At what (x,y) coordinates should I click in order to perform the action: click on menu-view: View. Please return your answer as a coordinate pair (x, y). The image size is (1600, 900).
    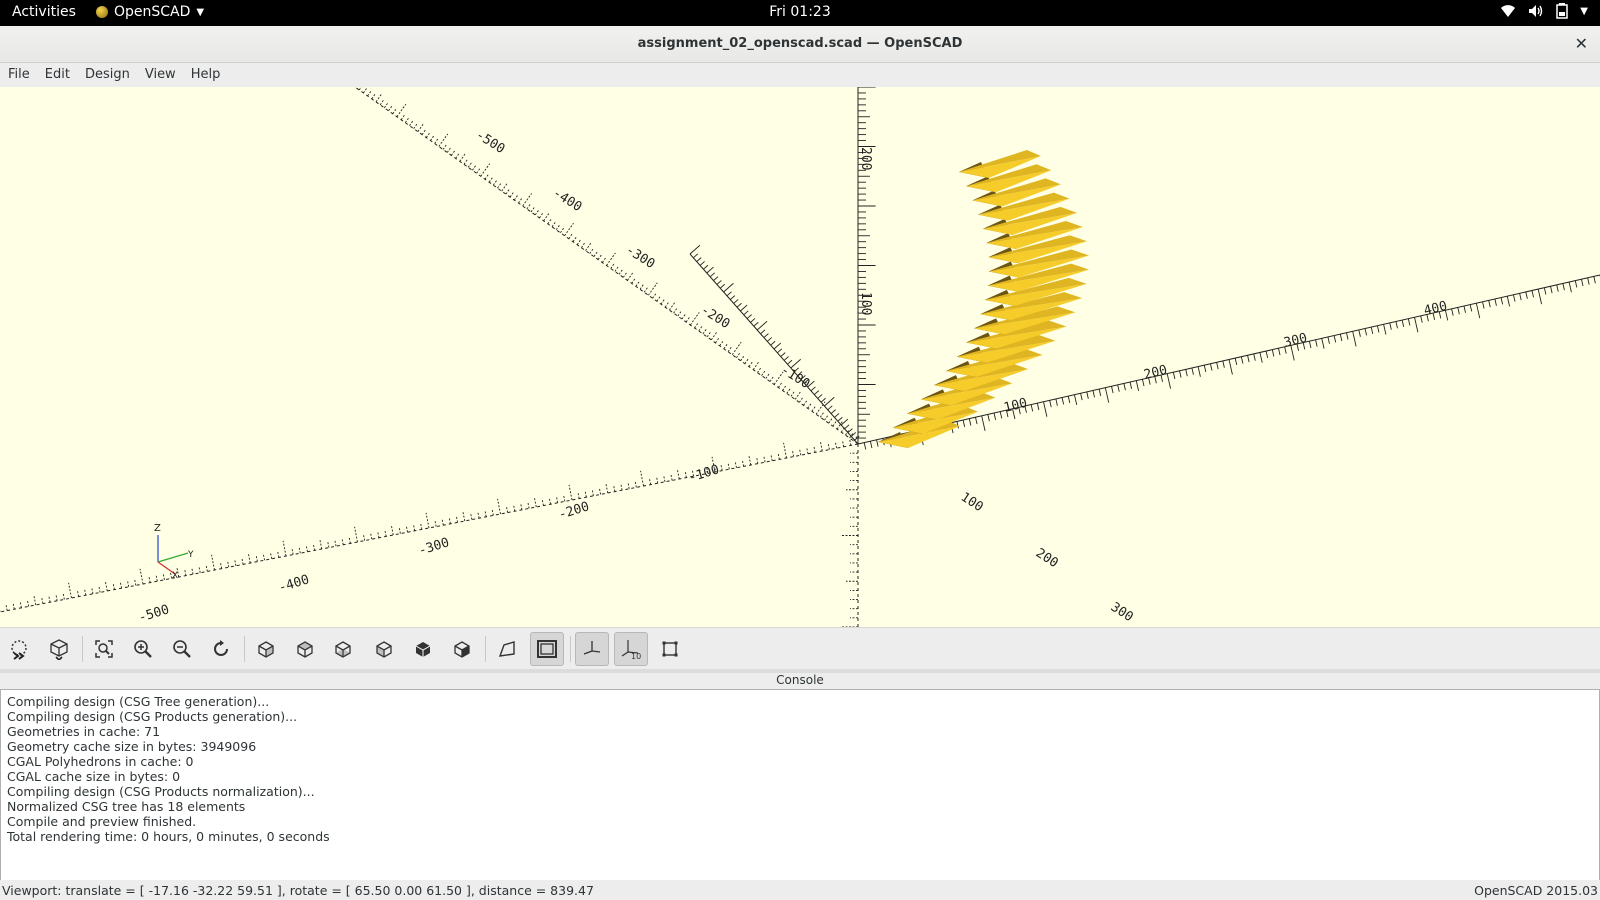
    Looking at the image, I should click on (160, 75).